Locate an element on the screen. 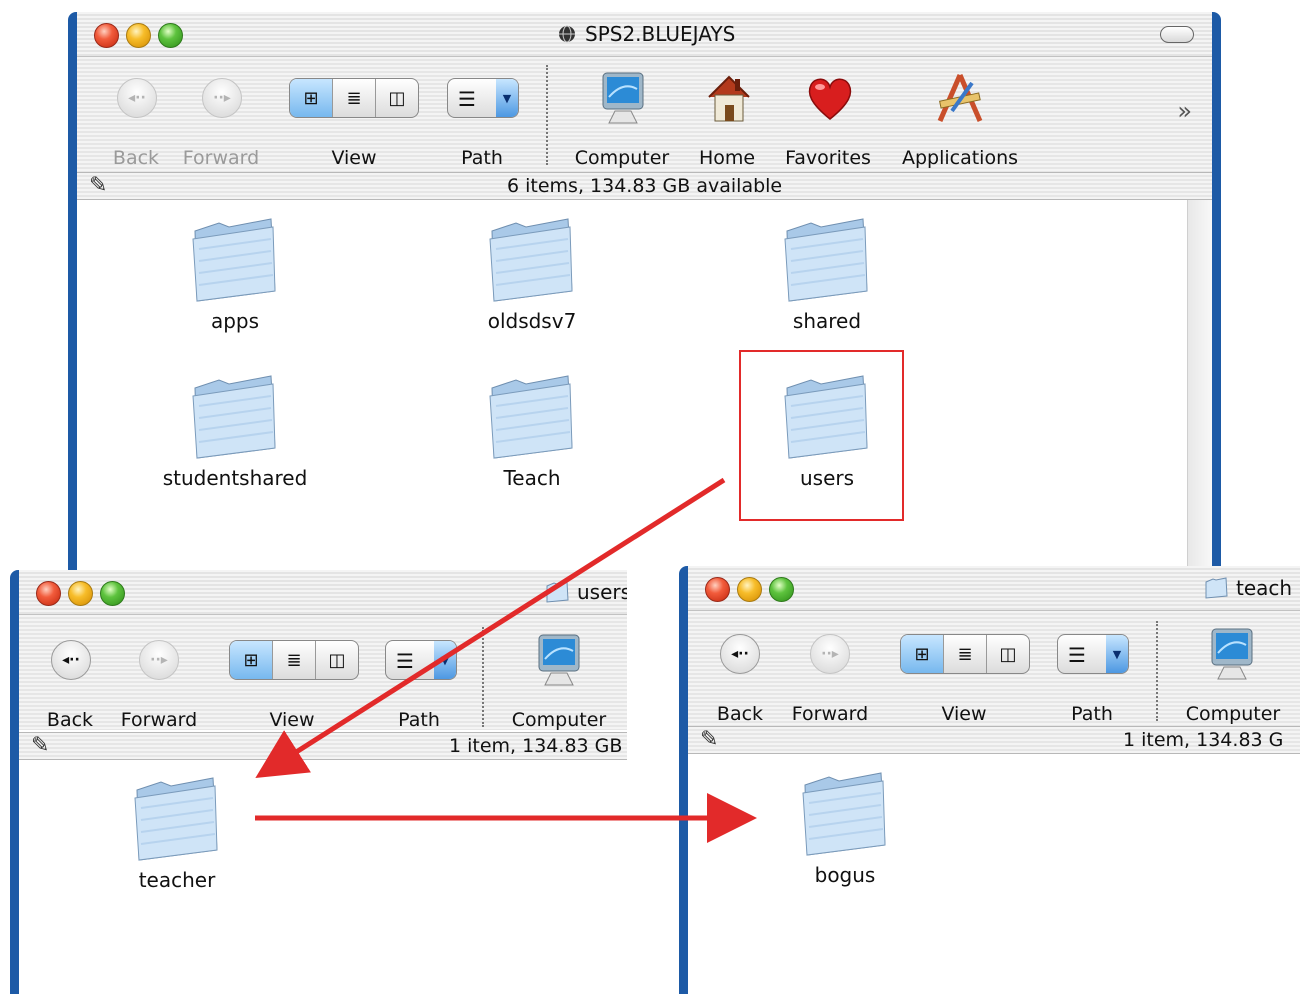 The image size is (1300, 994). status-text: 1 item, 134.83 G is located at coordinates (1203, 740).